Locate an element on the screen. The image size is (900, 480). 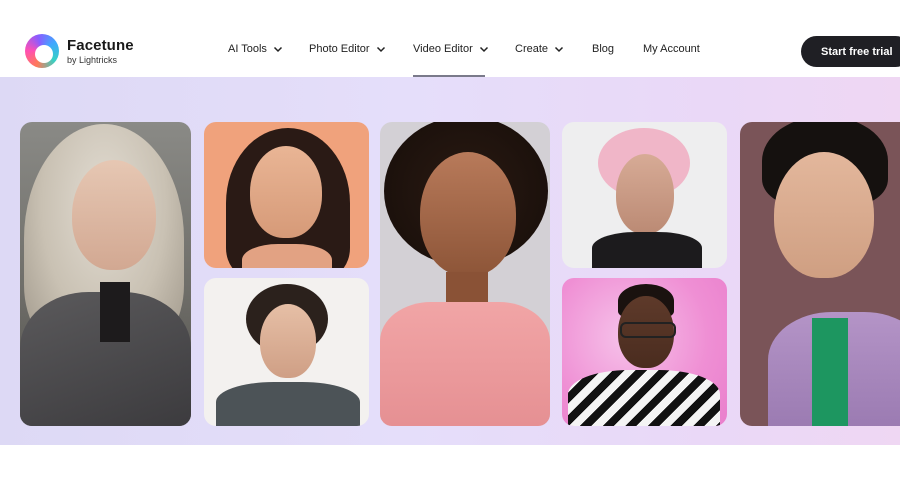
nav-label: Video Editor is located at coordinates (443, 49).